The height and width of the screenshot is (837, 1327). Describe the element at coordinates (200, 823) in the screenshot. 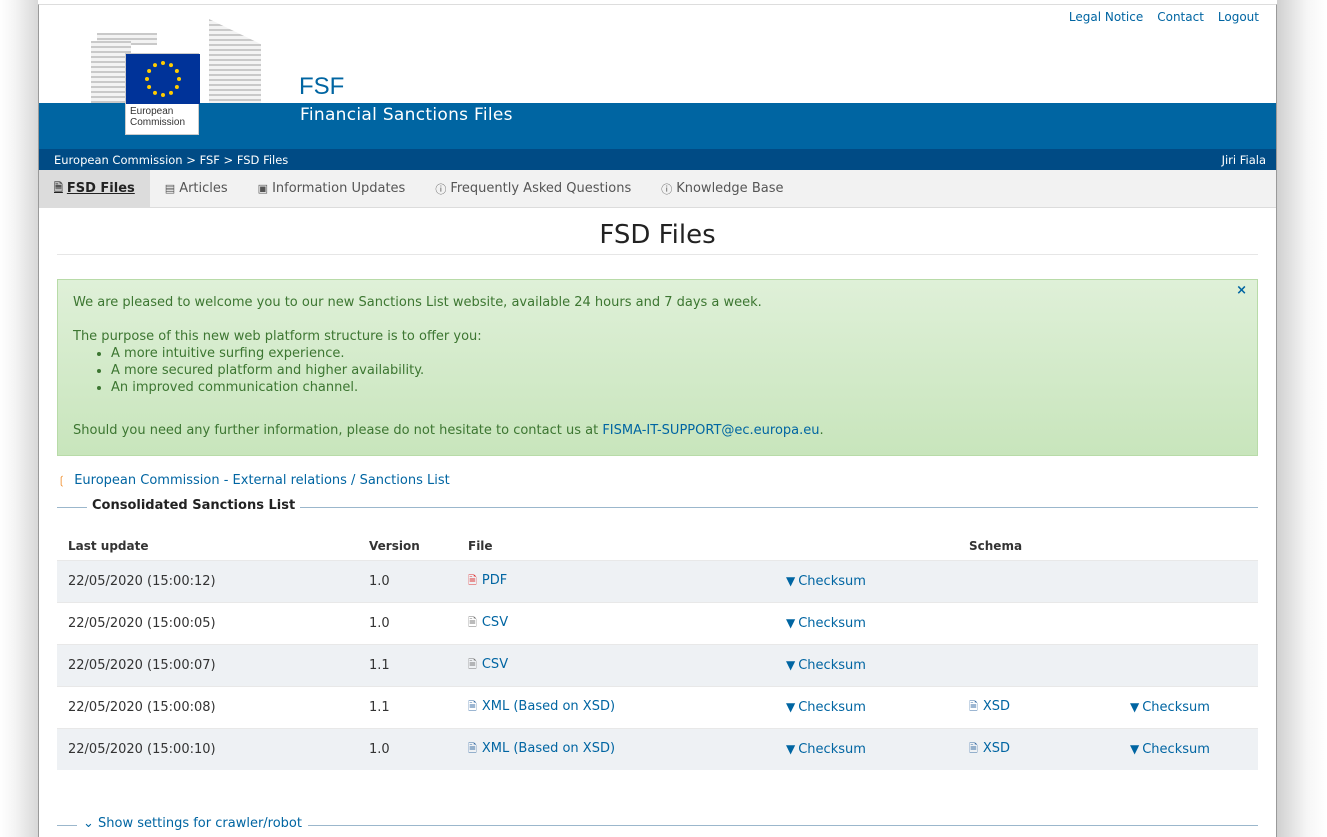

I see `crawler-toggle-text: Show settings for crawler/robot` at that location.